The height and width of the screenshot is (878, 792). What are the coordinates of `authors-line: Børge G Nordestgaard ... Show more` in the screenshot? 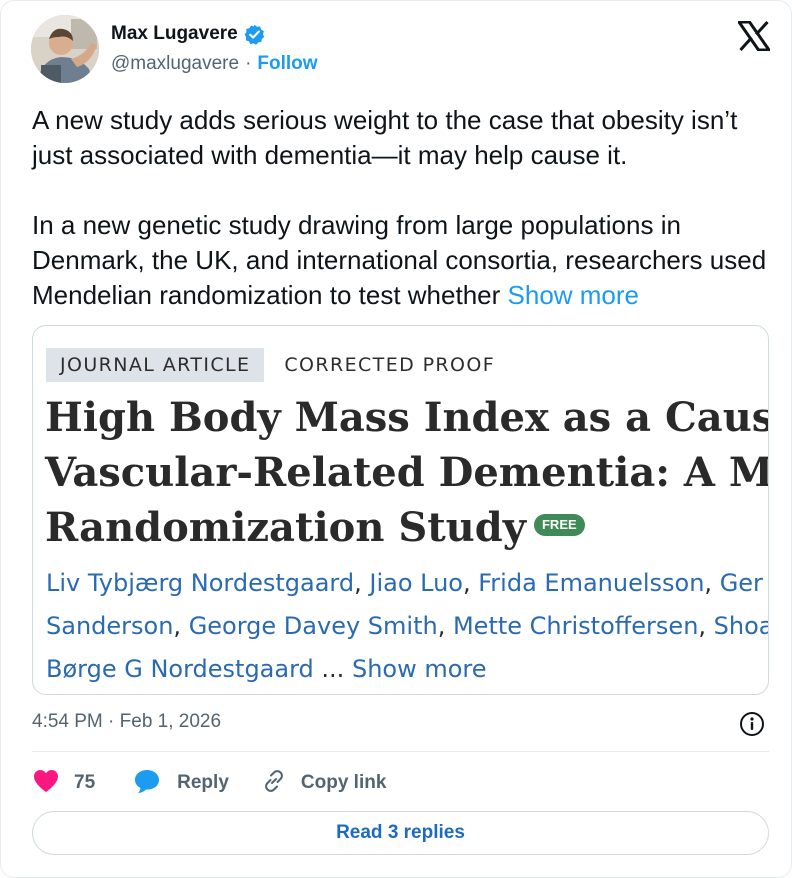 It's located at (407, 669).